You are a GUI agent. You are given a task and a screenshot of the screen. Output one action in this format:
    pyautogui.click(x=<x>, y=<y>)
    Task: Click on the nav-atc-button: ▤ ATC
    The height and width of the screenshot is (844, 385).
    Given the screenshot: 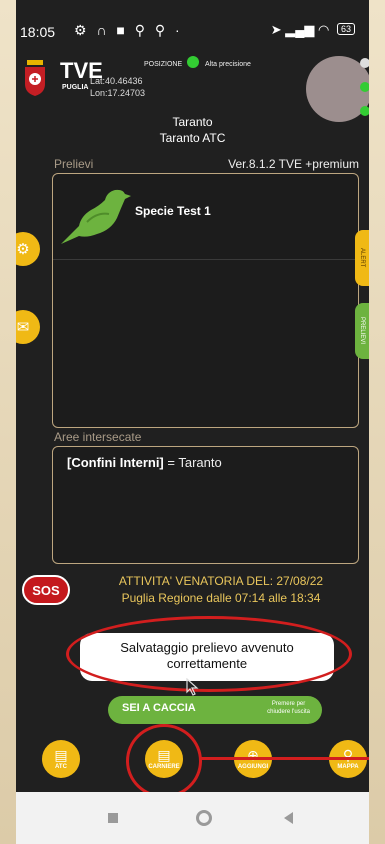 What is the action you would take?
    pyautogui.click(x=61, y=759)
    